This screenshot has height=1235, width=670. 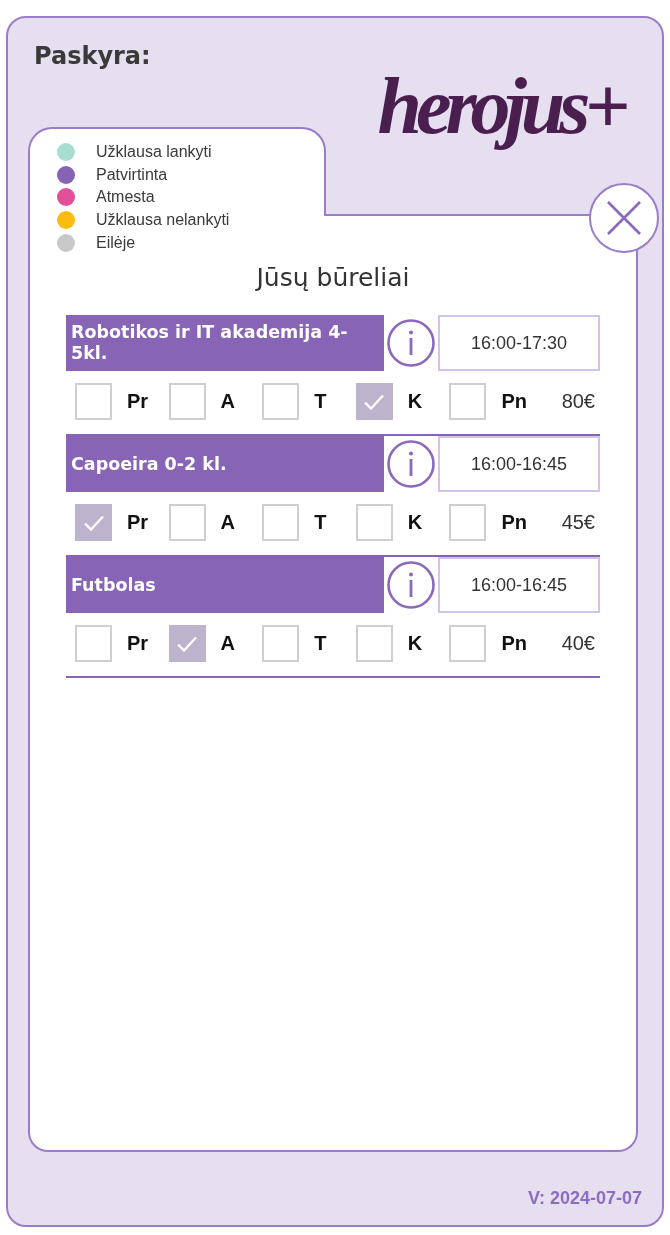 What do you see at coordinates (225, 464) in the screenshot?
I see `activity-title: Capoeira 0-2 kl.` at bounding box center [225, 464].